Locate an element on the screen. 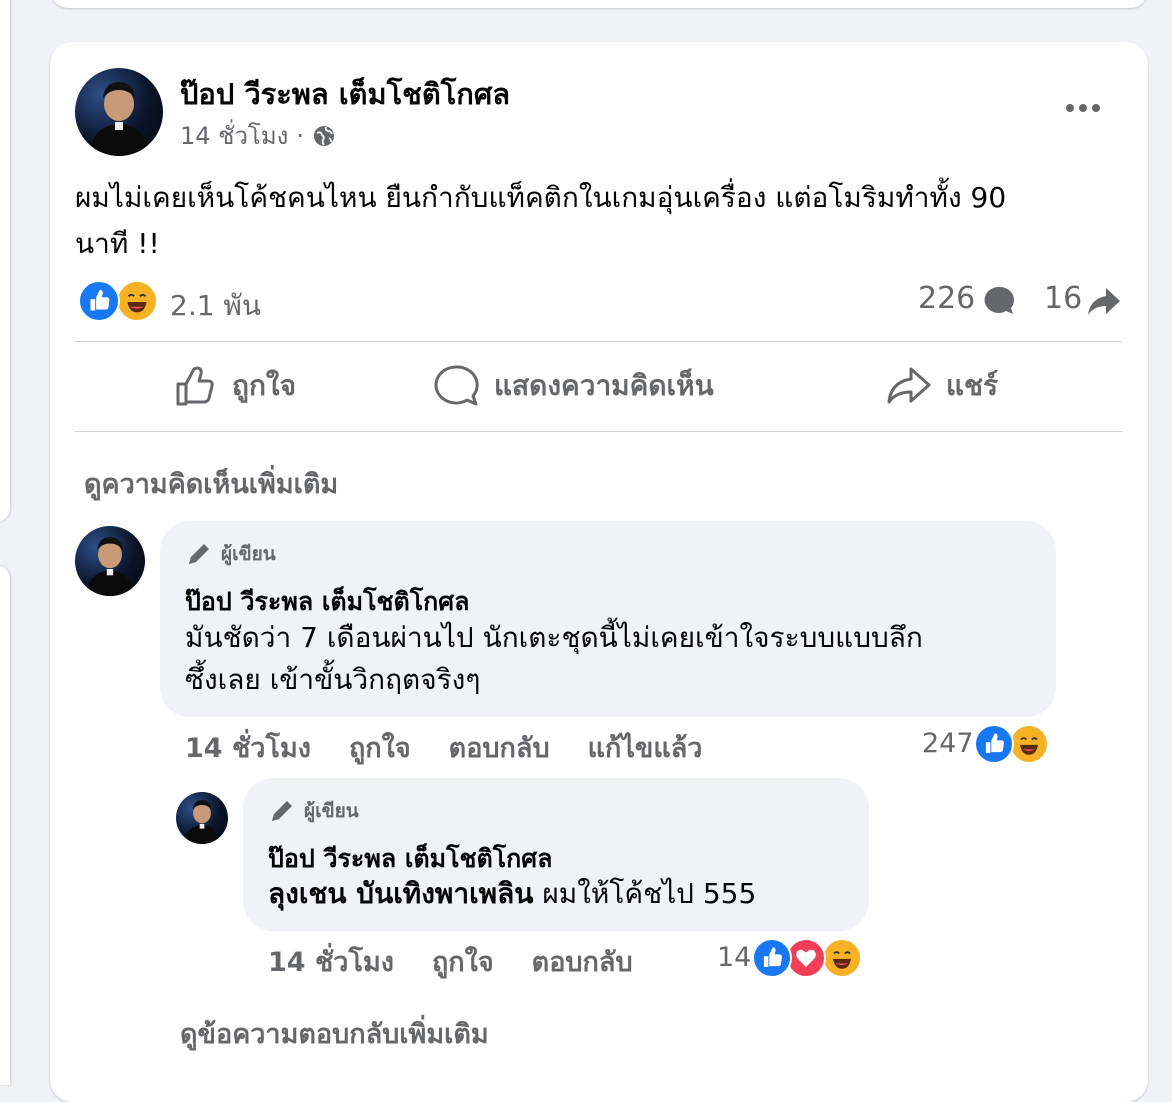  post-author-name: ป๊อป วีระพล เต็มโชติโกศล is located at coordinates (345, 94).